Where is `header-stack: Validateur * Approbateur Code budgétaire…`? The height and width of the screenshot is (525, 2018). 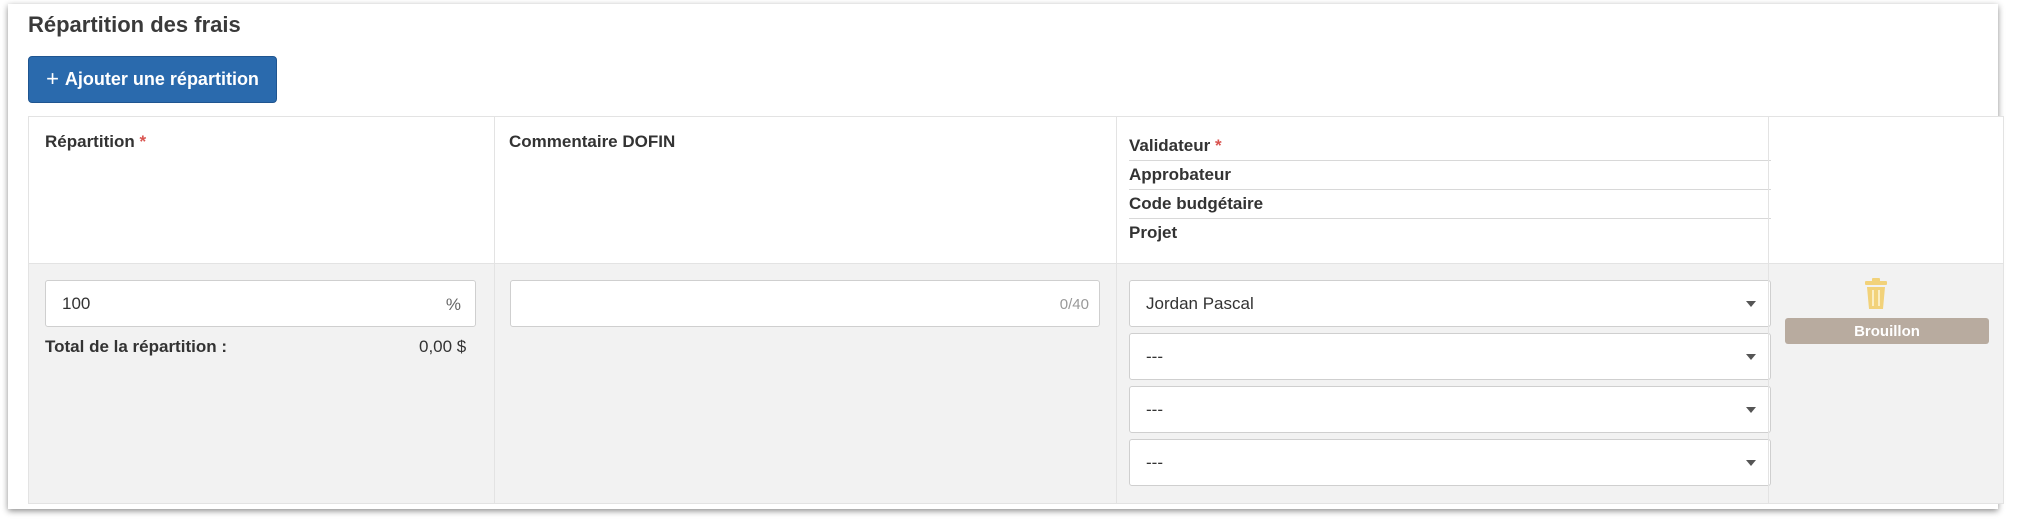 header-stack: Validateur * Approbateur Code budgétaire… is located at coordinates (1450, 190).